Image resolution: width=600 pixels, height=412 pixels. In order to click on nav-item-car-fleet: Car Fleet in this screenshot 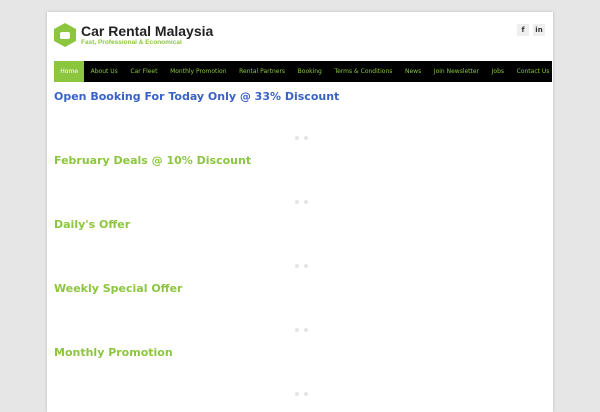, I will do `click(144, 71)`.